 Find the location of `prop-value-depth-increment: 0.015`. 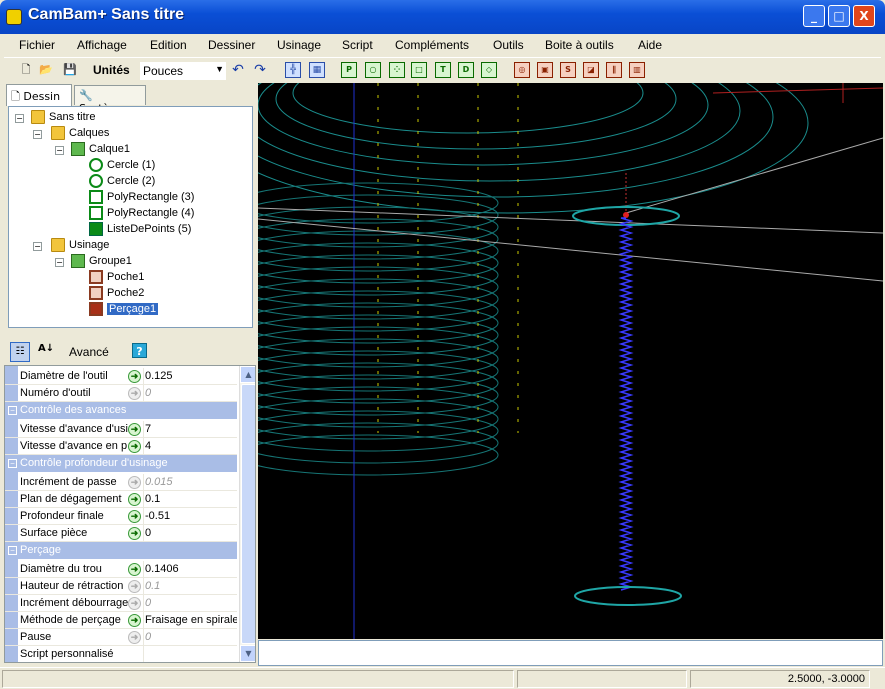

prop-value-depth-increment: 0.015 is located at coordinates (191, 482).